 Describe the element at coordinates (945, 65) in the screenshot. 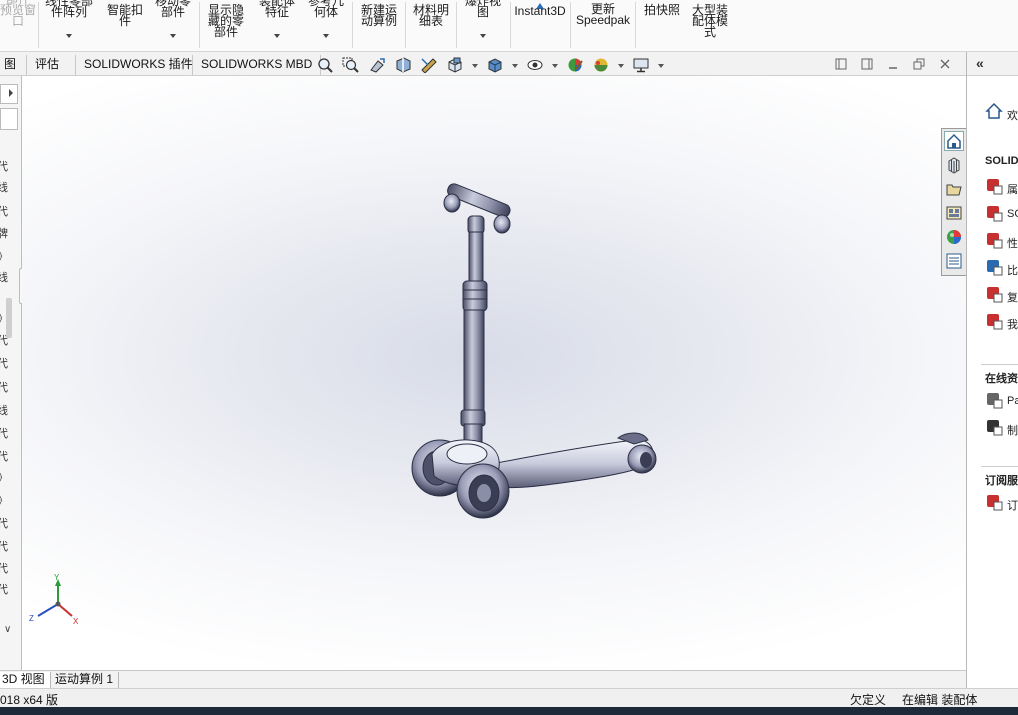

I see `close-icon` at that location.